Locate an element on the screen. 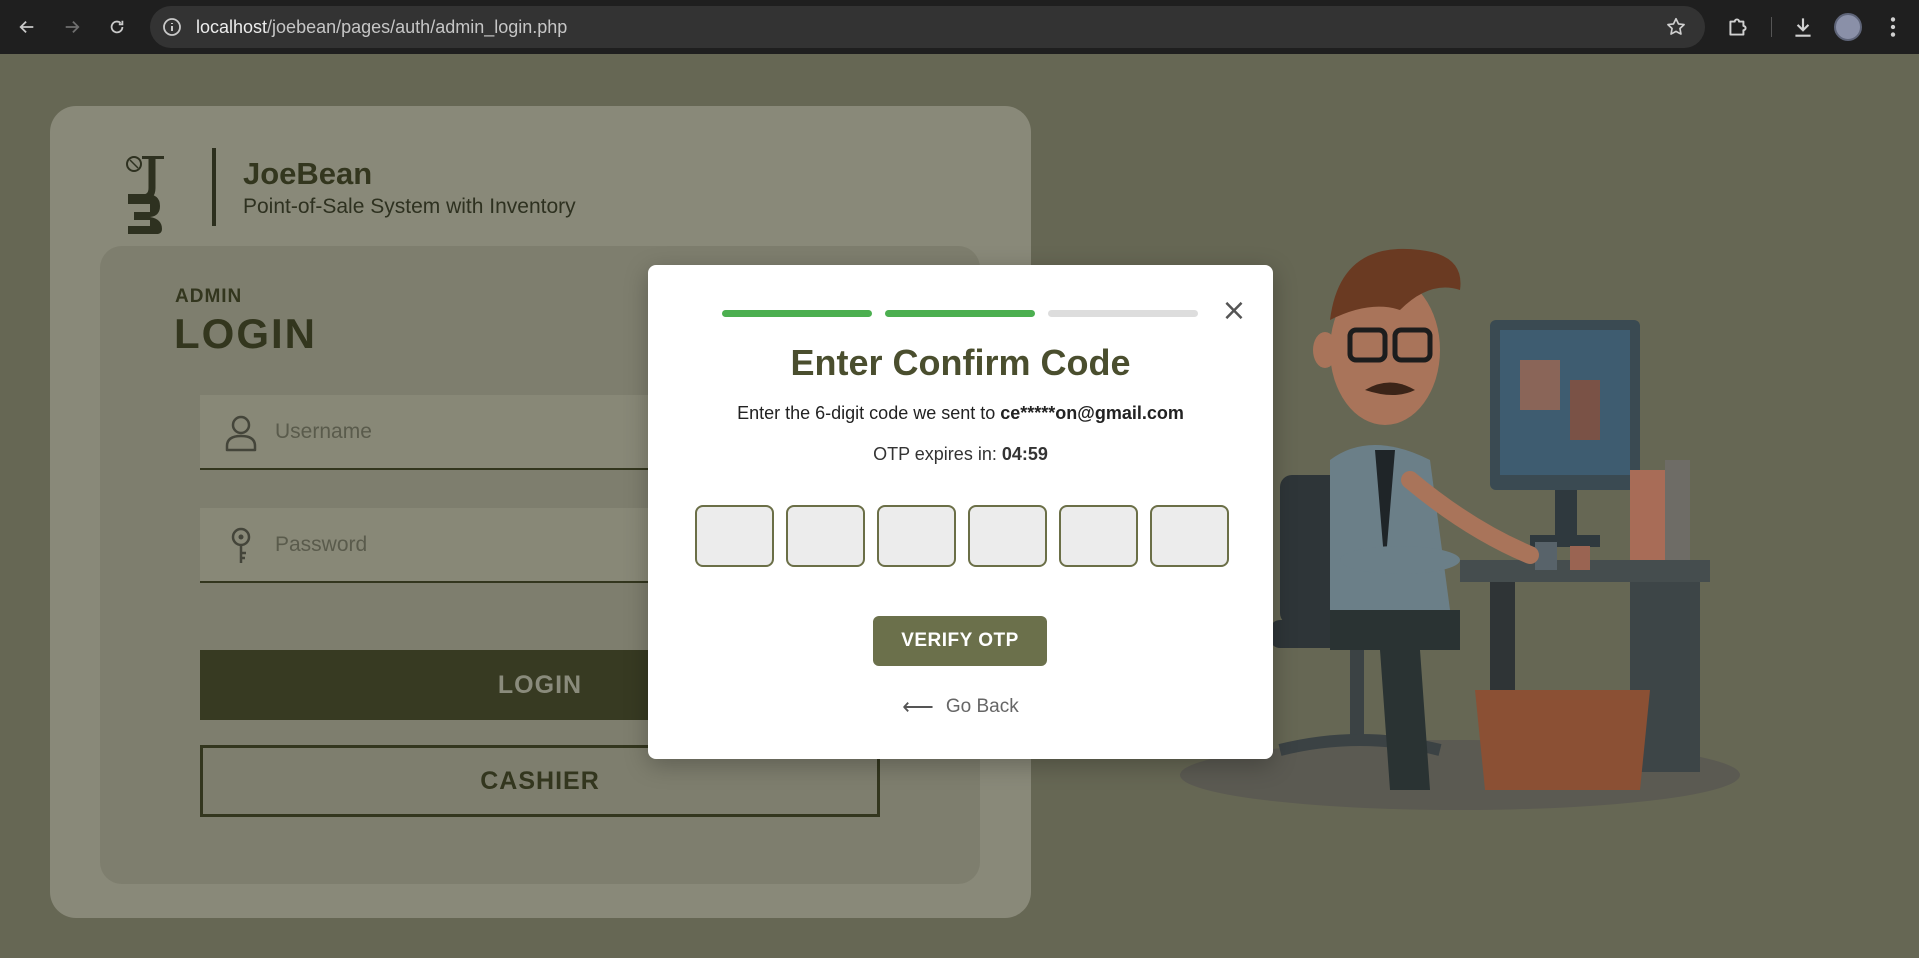 The height and width of the screenshot is (958, 1919). otp-input-row is located at coordinates (962, 536).